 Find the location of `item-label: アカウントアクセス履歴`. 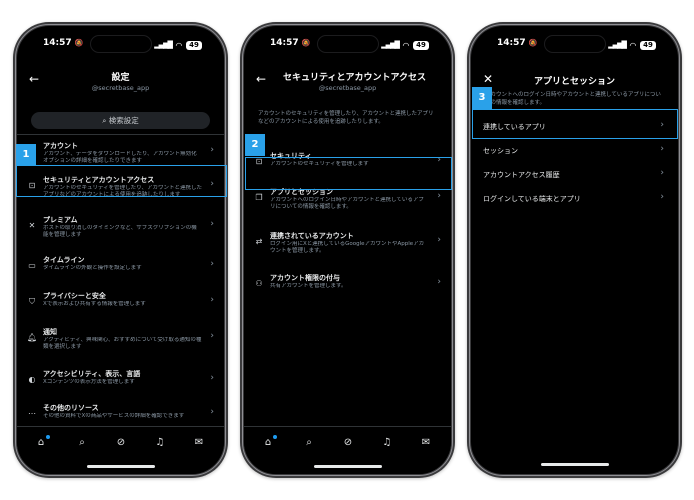

item-label: アカウントアクセス履歴 is located at coordinates (521, 175).